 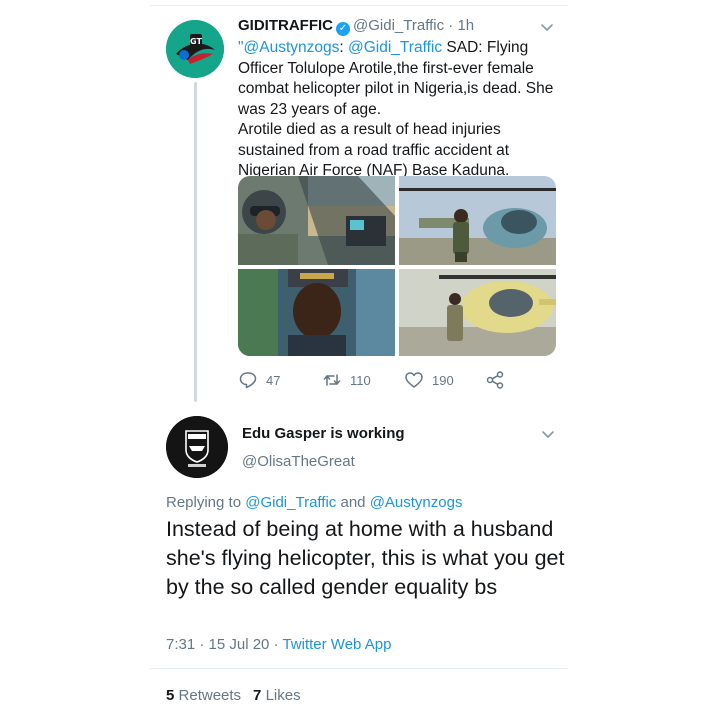 What do you see at coordinates (359, 668) in the screenshot?
I see `stats-divider` at bounding box center [359, 668].